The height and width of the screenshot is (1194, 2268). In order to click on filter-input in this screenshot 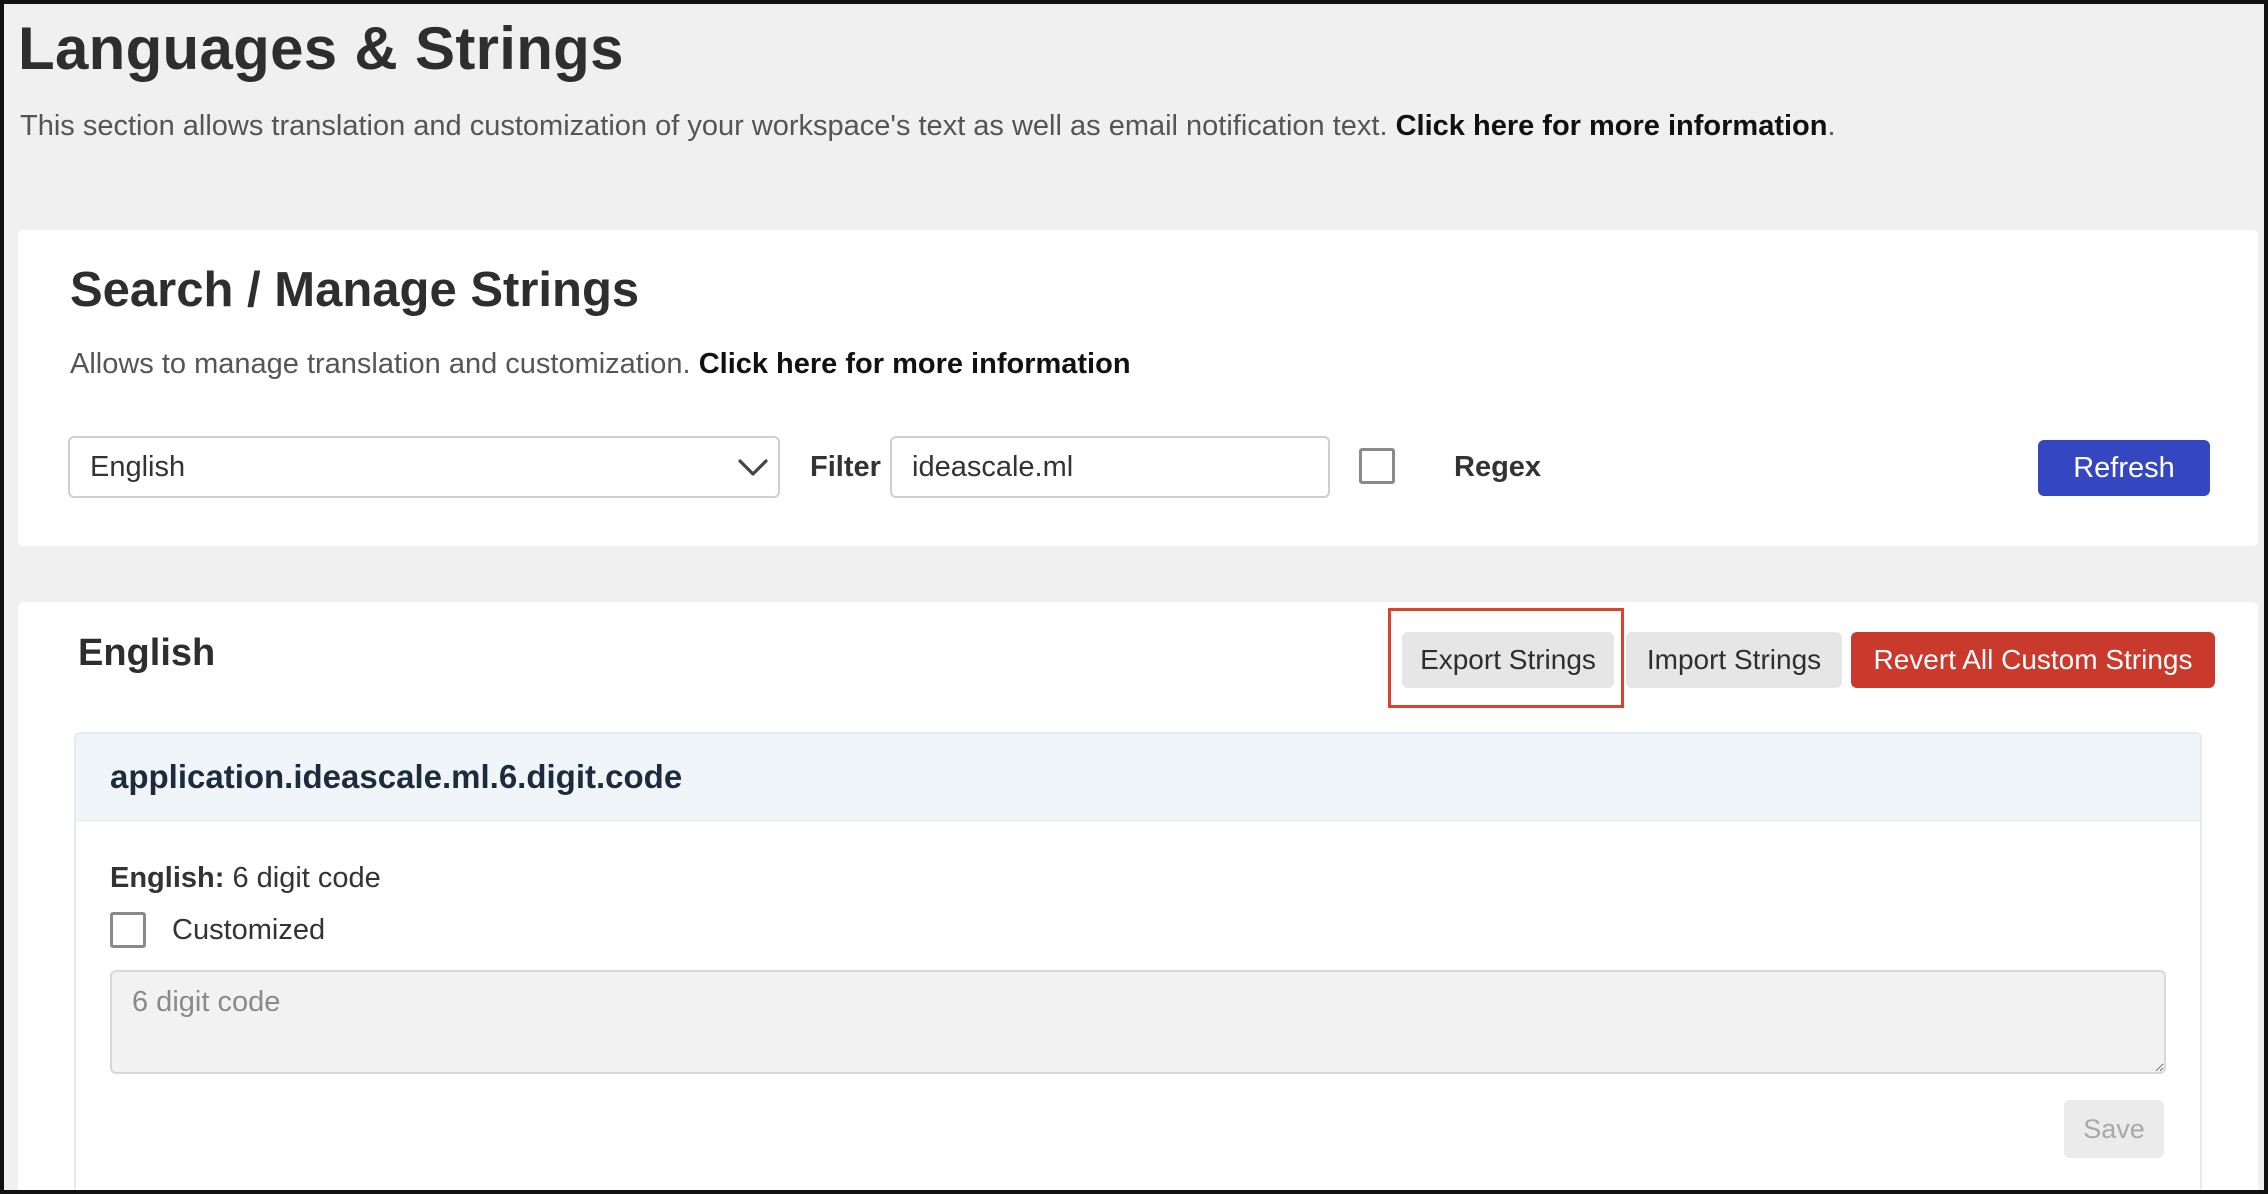, I will do `click(1110, 467)`.